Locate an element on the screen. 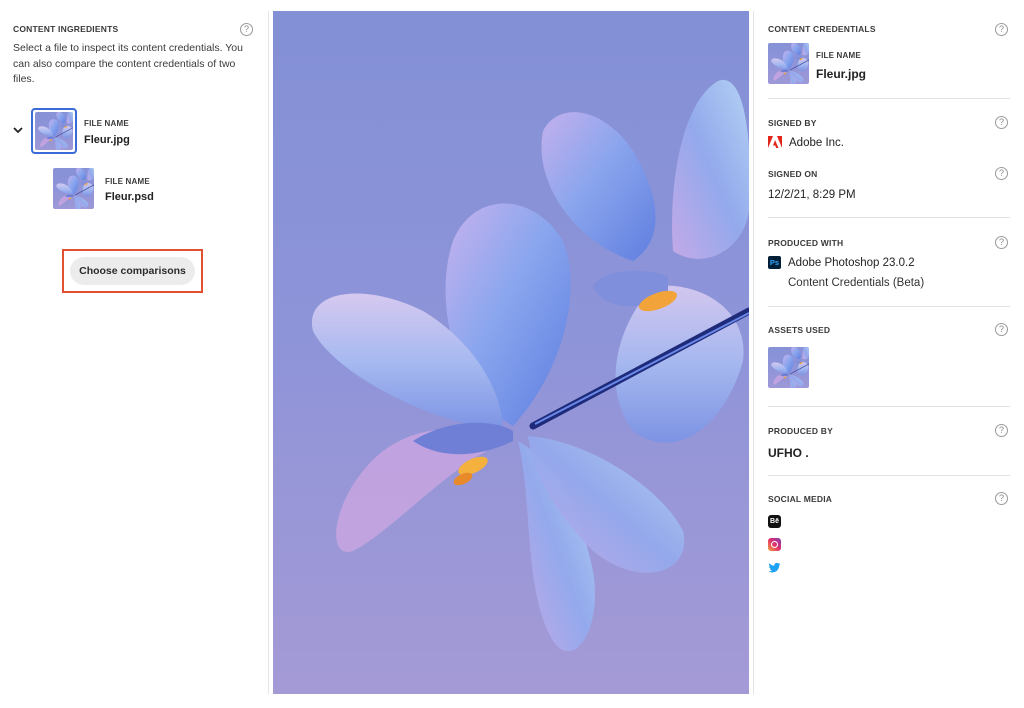 The height and width of the screenshot is (708, 1024). choose-comparisons-highlight: Choose comparisons is located at coordinates (132, 271).